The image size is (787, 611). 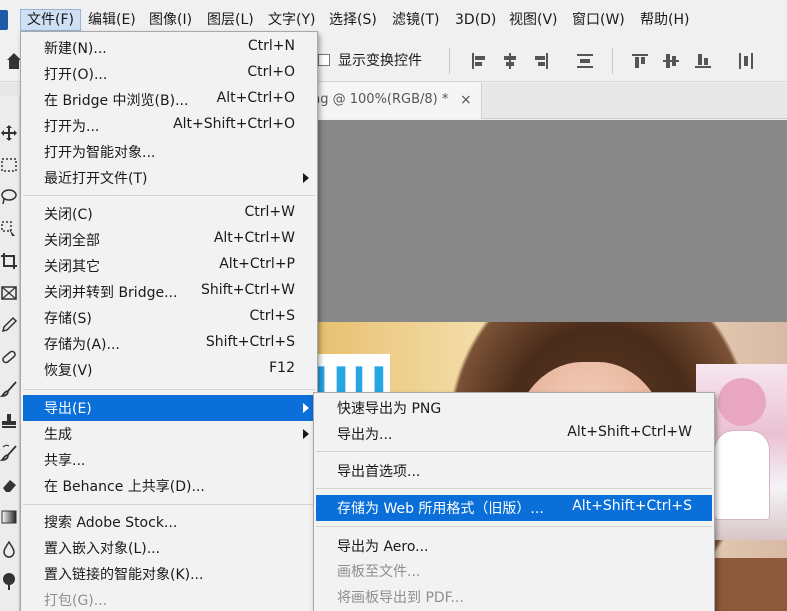 I want to click on tools-panel, so click(x=10, y=353).